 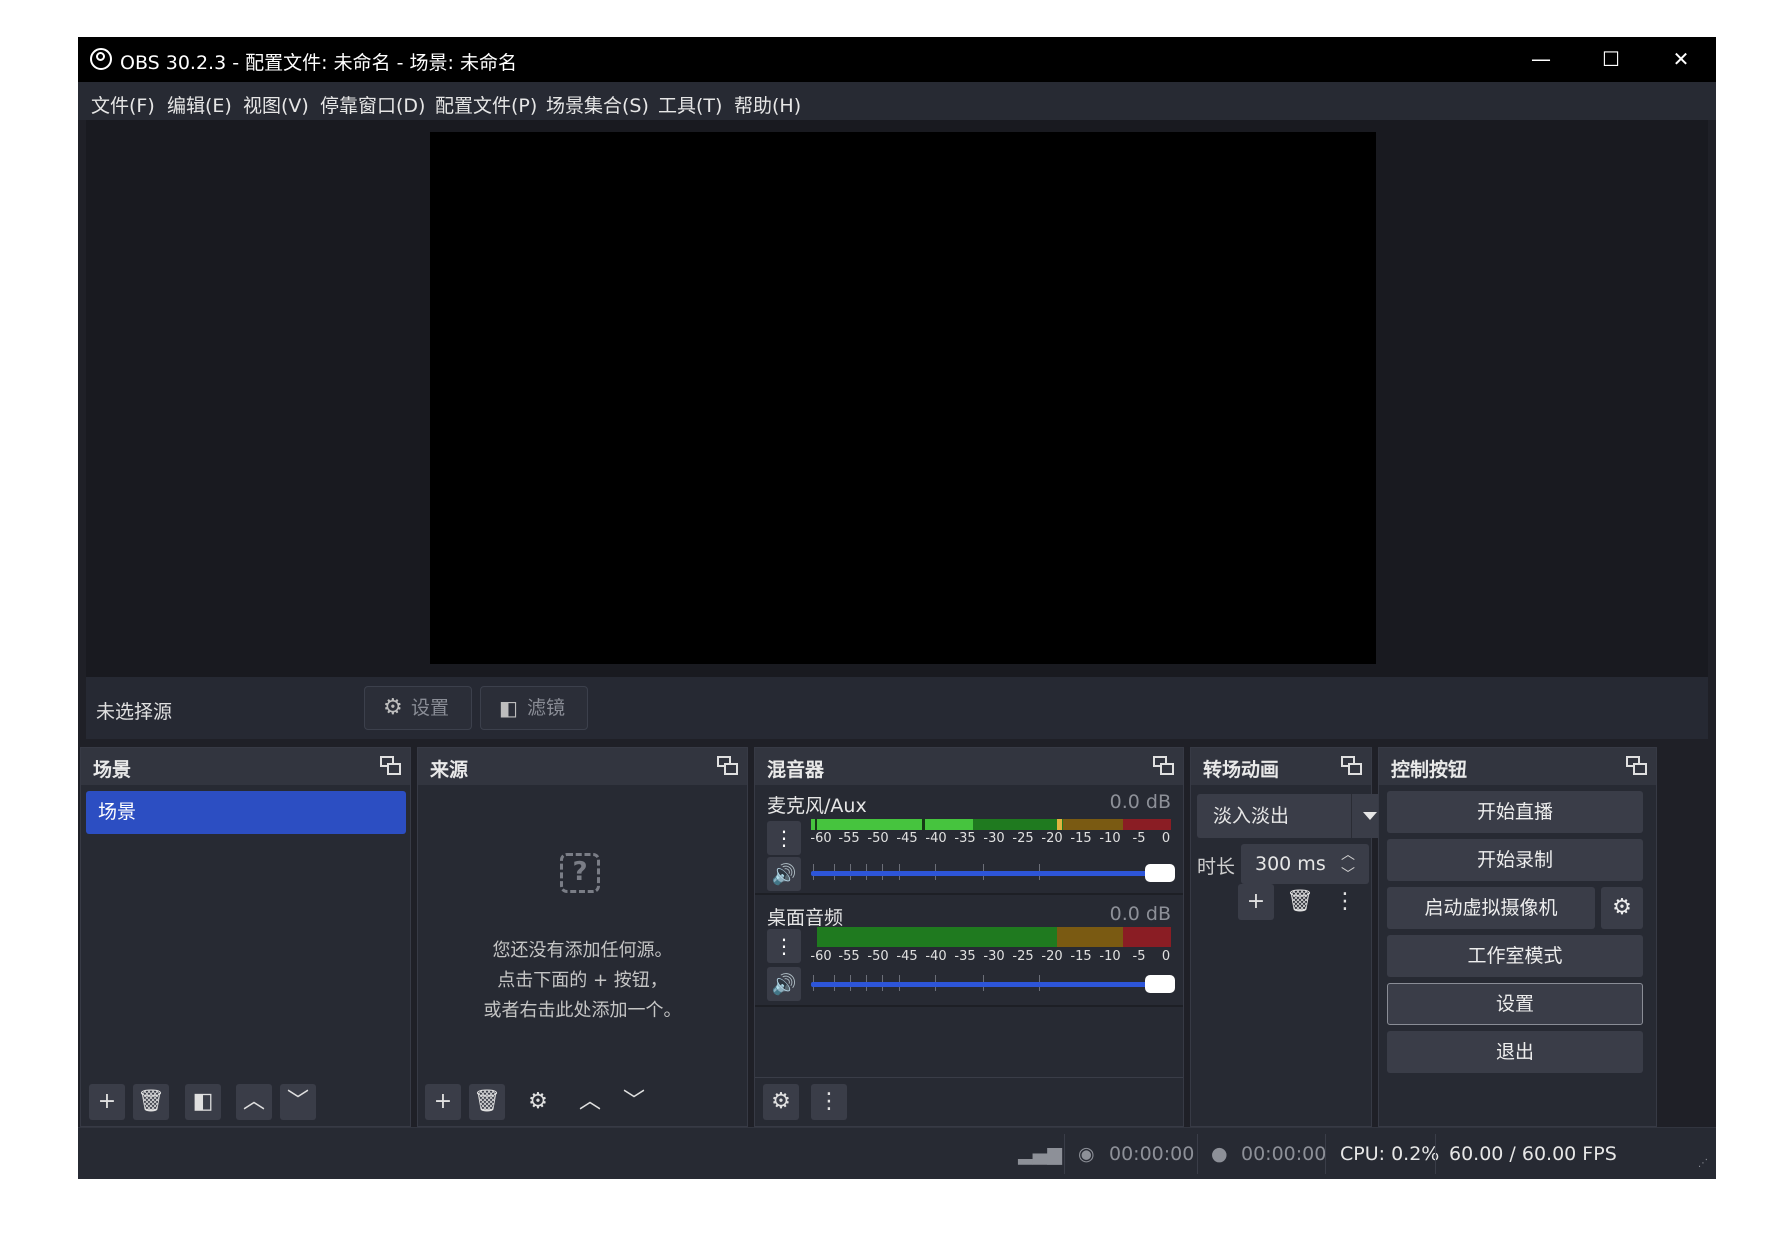 What do you see at coordinates (449, 770) in the screenshot?
I see `sources-dock-title: 来源` at bounding box center [449, 770].